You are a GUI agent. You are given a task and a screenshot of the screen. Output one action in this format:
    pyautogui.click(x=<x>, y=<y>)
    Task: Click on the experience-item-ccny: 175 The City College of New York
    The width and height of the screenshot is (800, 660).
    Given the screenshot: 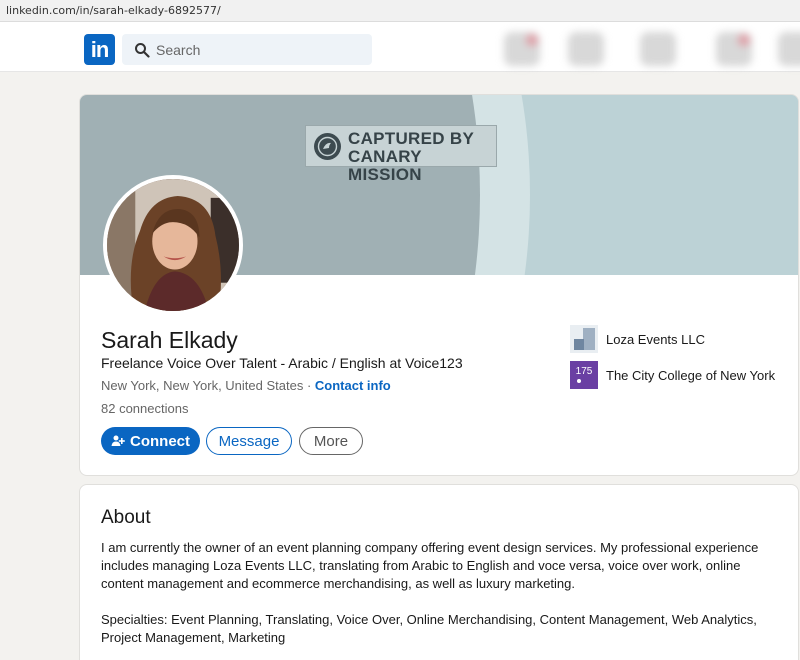 What is the action you would take?
    pyautogui.click(x=672, y=375)
    